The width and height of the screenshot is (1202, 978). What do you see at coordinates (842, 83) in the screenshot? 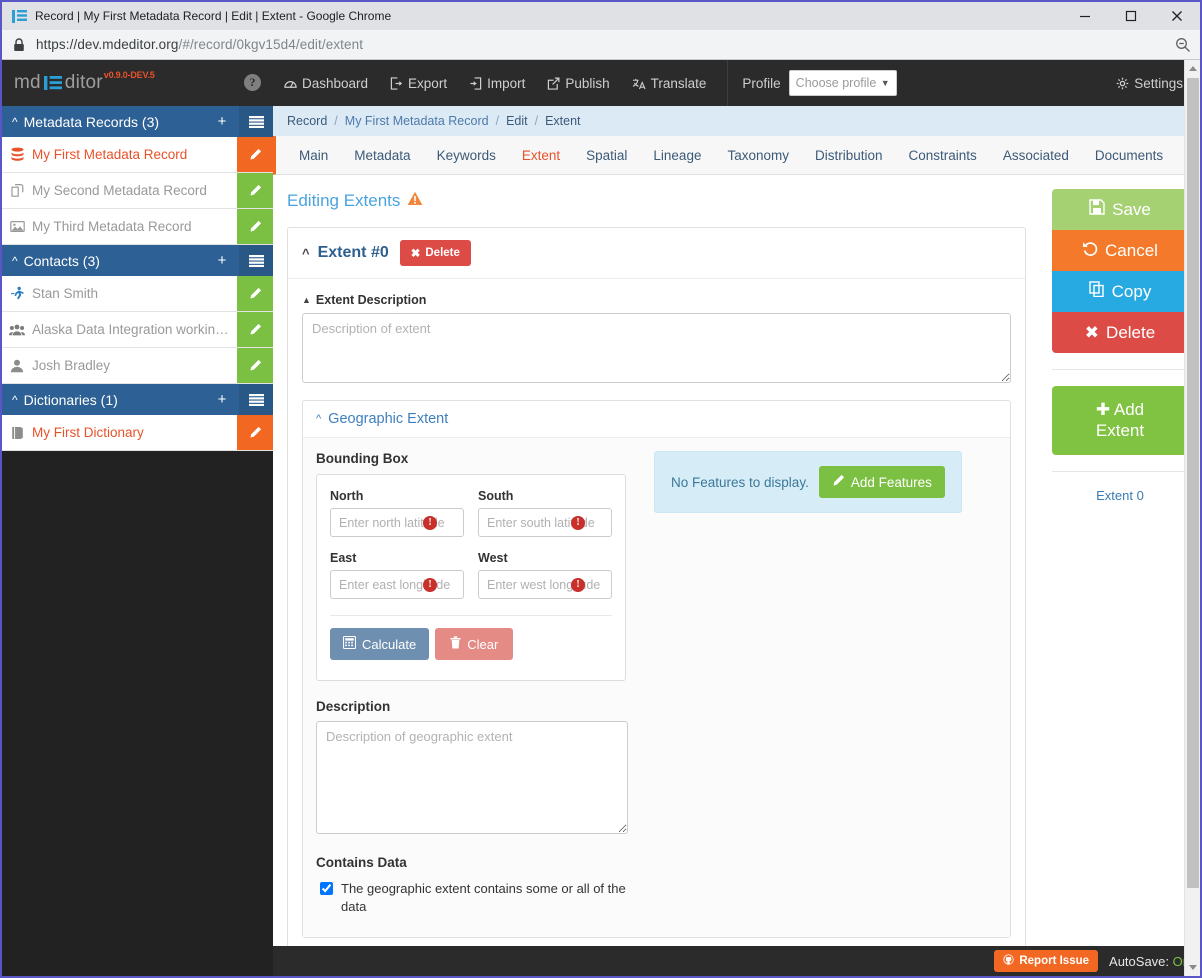
I see `profile-select: Choose profile ▼` at bounding box center [842, 83].